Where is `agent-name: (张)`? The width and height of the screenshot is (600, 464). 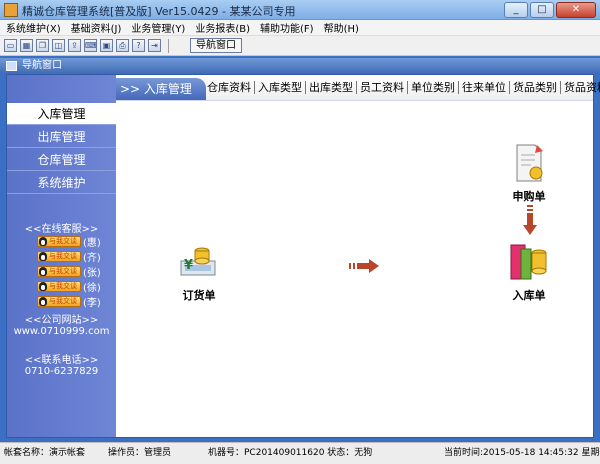 agent-name: (张) is located at coordinates (92, 273).